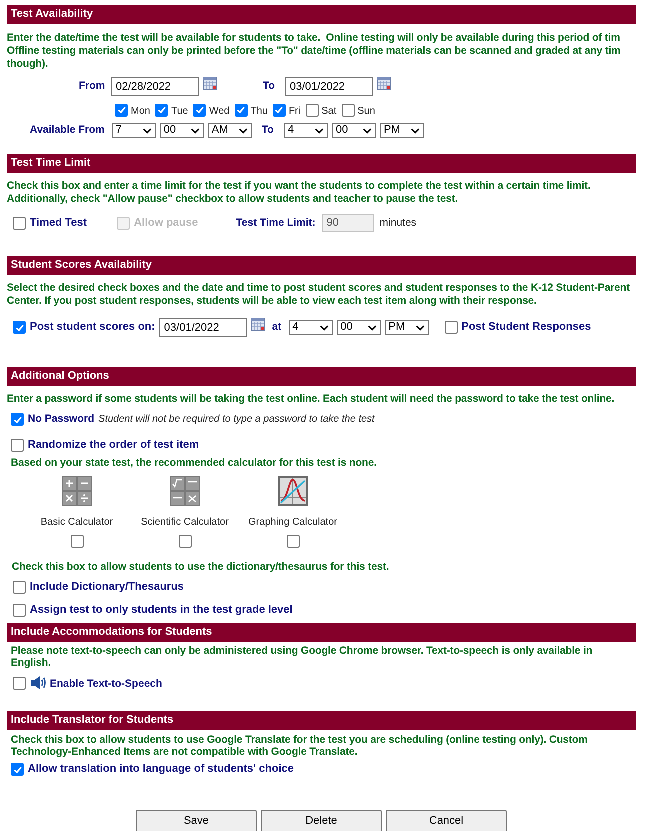  I want to click on scientific-calculator-icon, so click(185, 491).